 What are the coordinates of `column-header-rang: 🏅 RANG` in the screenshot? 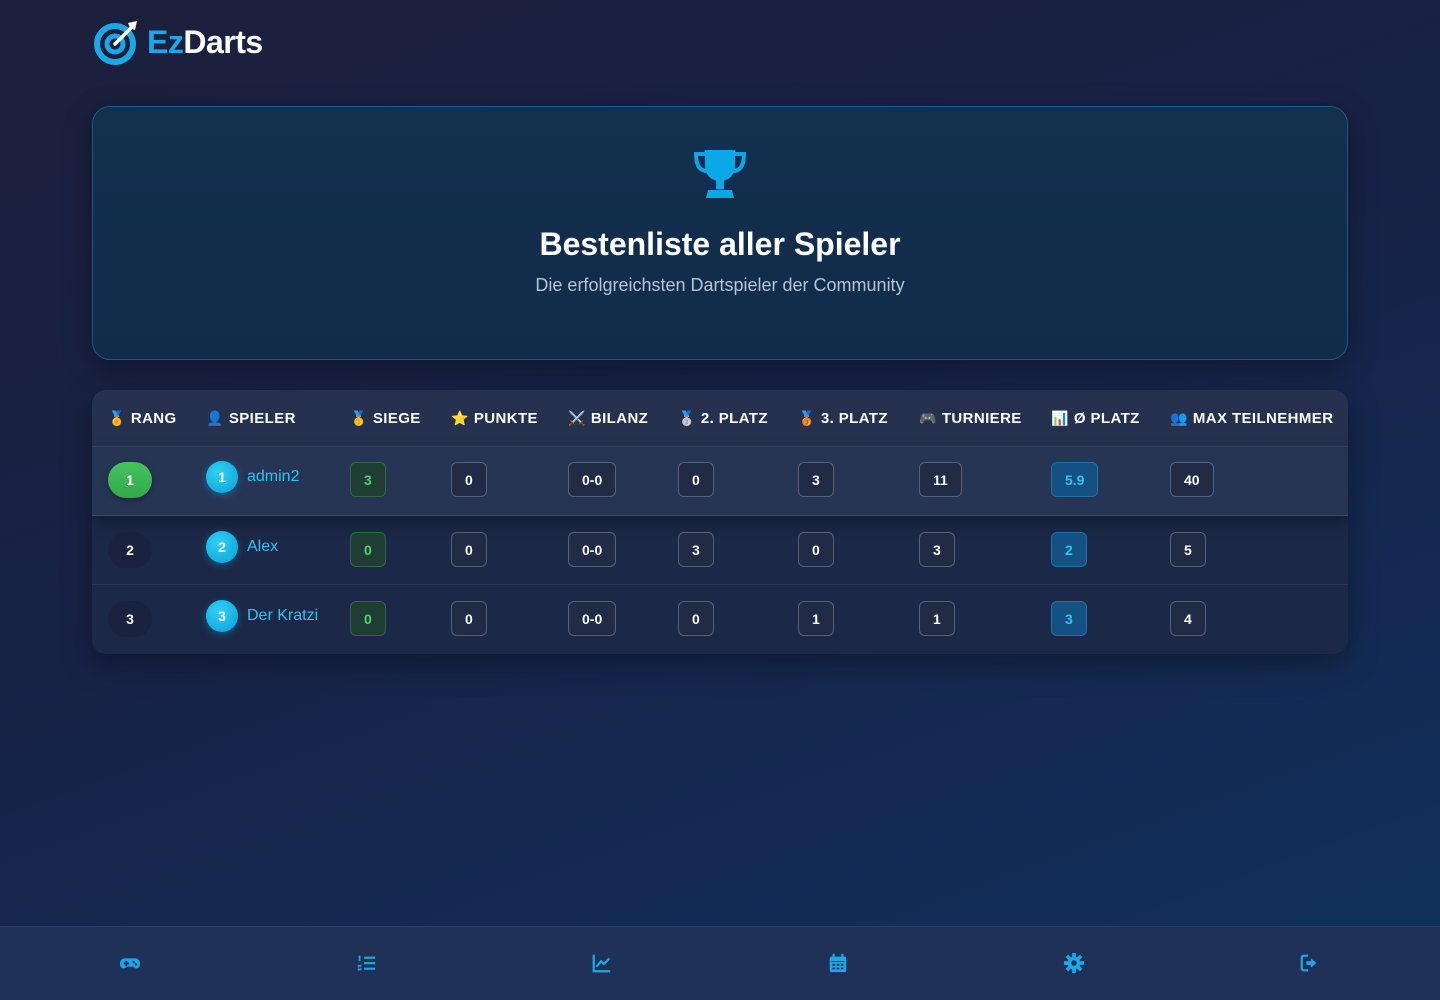 It's located at (142, 418).